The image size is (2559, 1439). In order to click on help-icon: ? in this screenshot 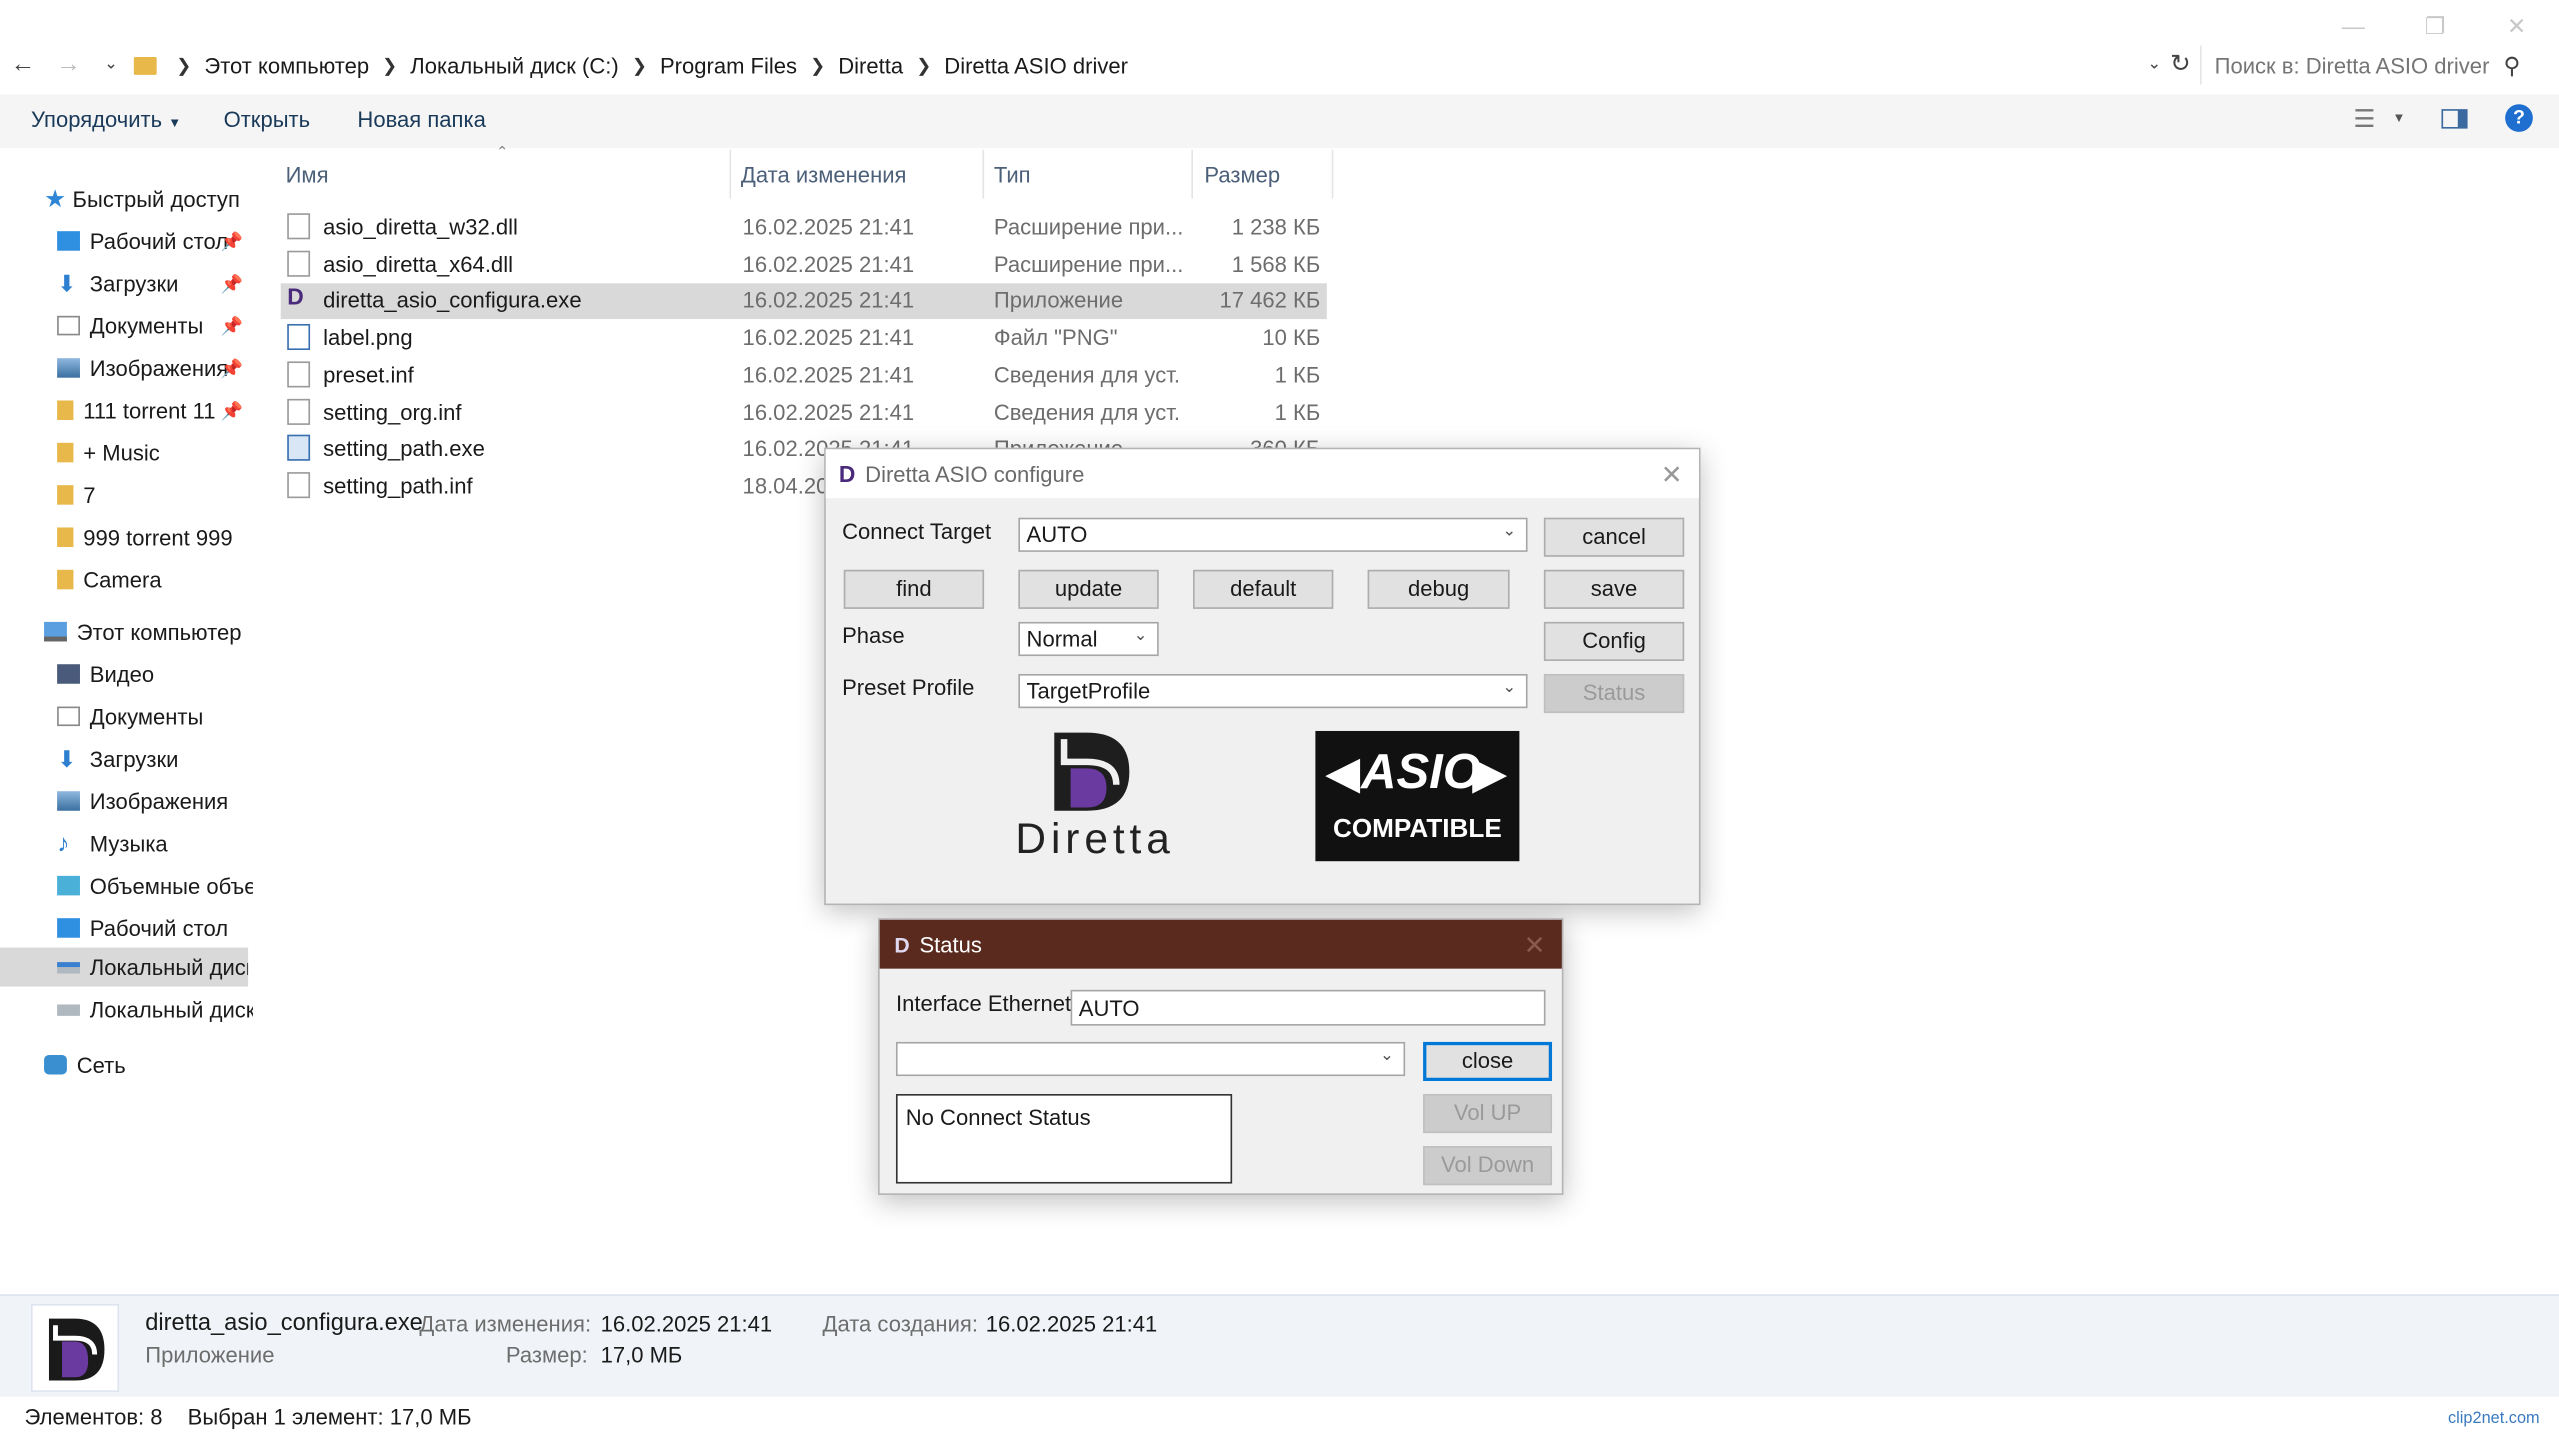, I will do `click(2519, 118)`.